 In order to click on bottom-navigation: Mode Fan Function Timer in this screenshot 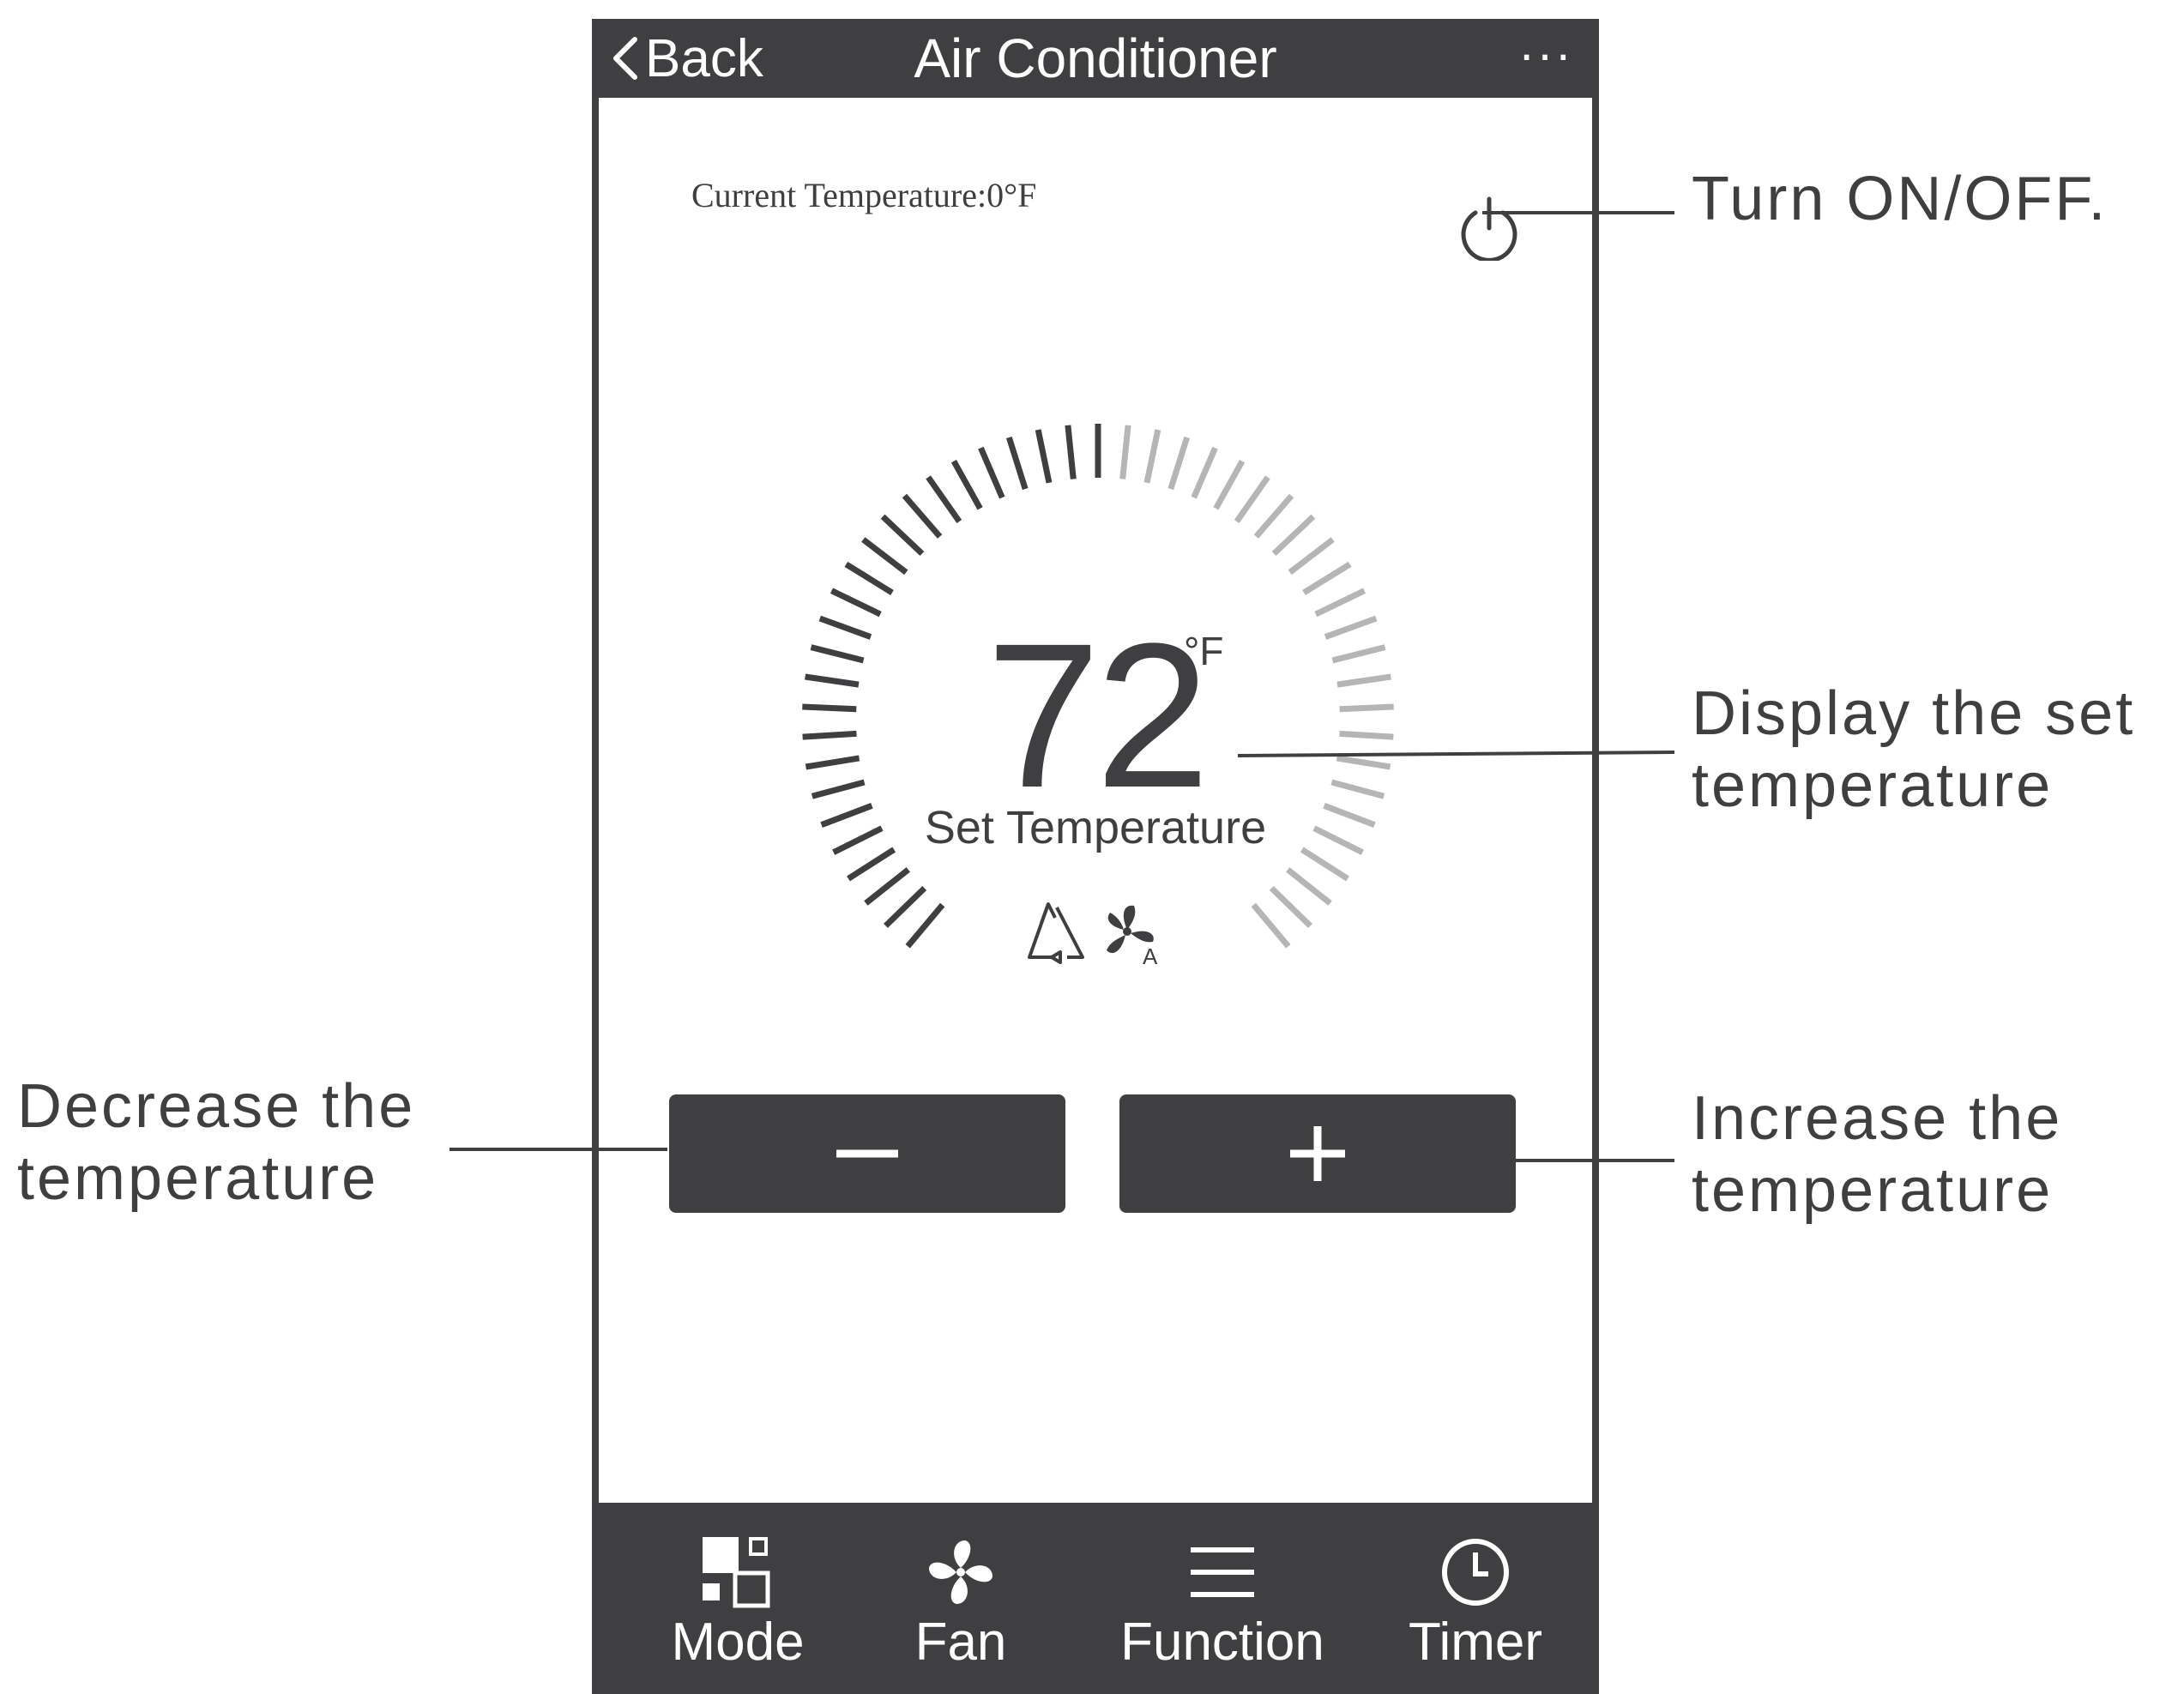, I will do `click(1096, 1598)`.